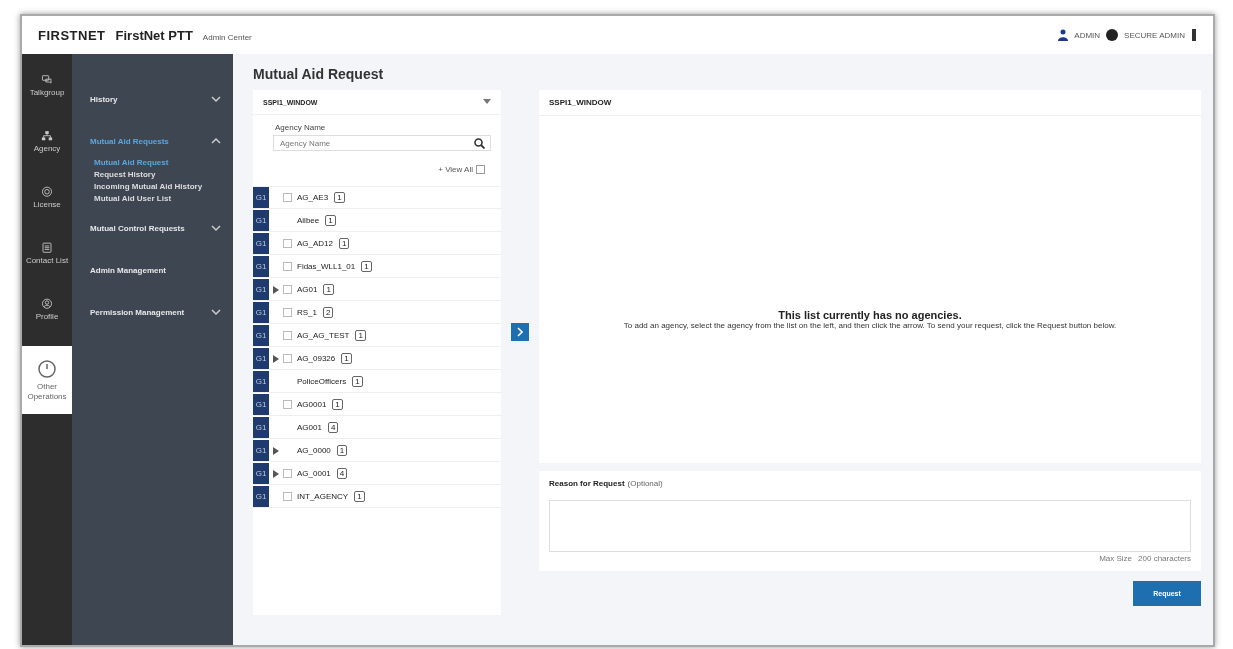 Image resolution: width=1233 pixels, height=649 pixels. Describe the element at coordinates (487, 102) in the screenshot. I see `caret-icon` at that location.